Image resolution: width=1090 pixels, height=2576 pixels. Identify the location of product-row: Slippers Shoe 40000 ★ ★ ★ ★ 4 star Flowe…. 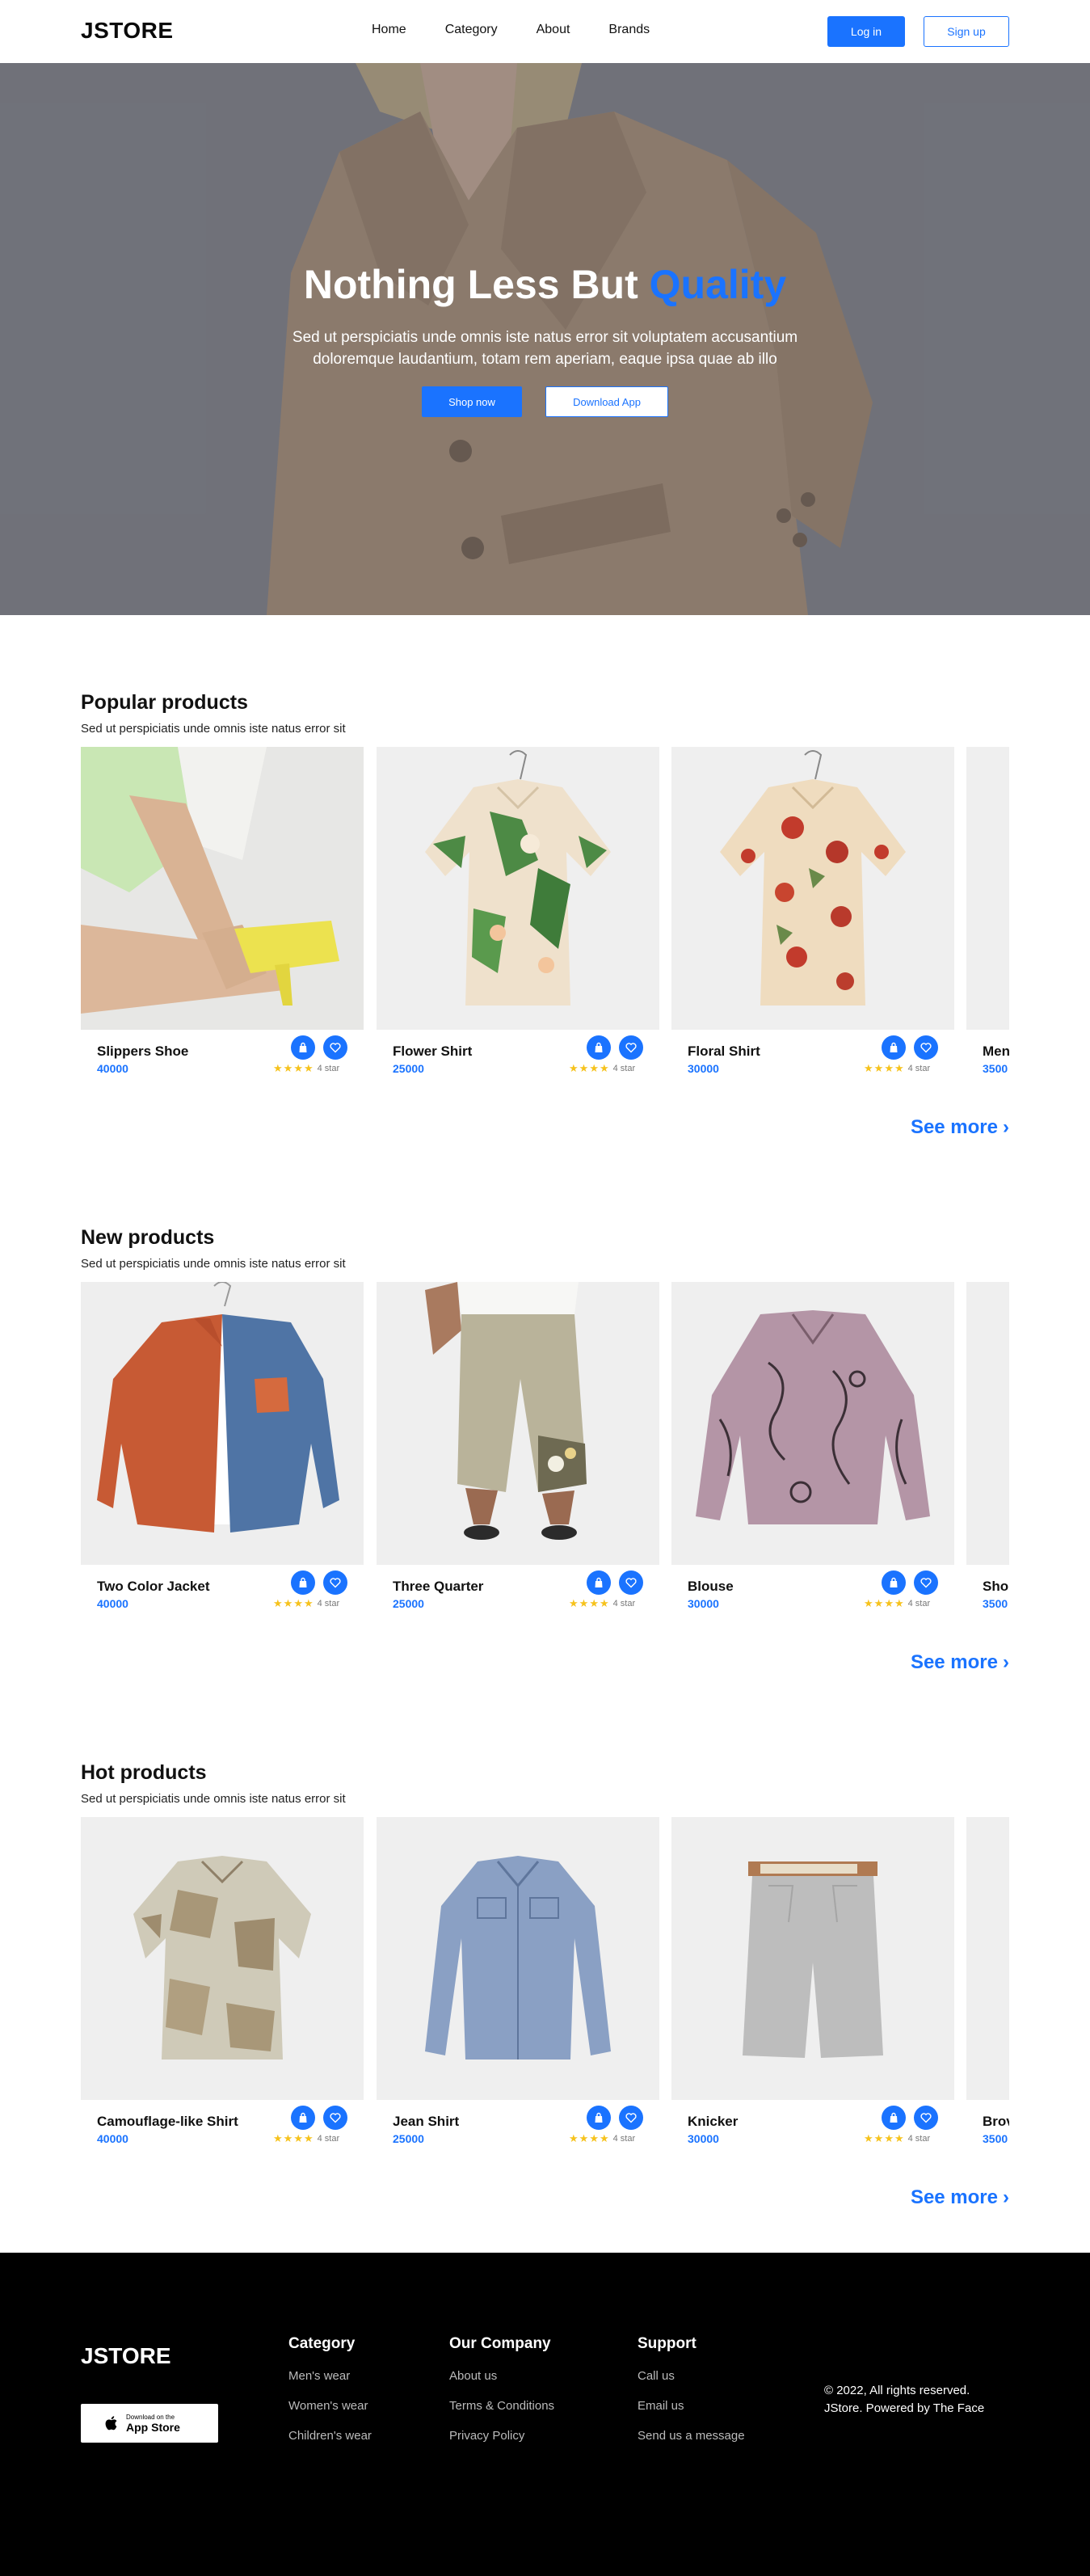
(545, 916).